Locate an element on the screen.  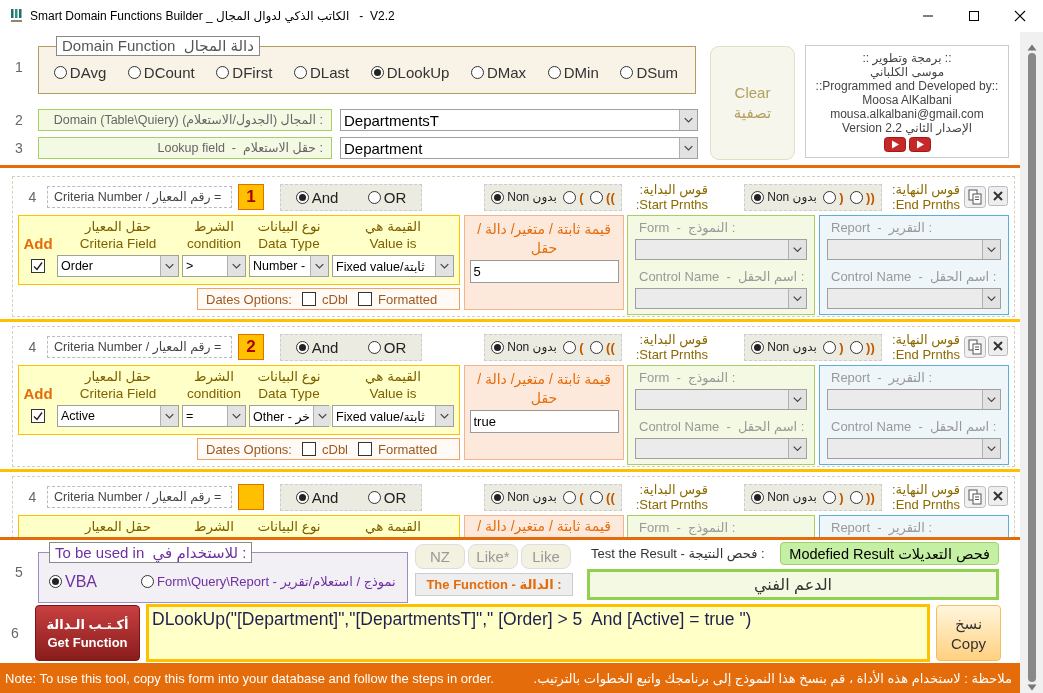
step-number: 4 is located at coordinates (32, 497).